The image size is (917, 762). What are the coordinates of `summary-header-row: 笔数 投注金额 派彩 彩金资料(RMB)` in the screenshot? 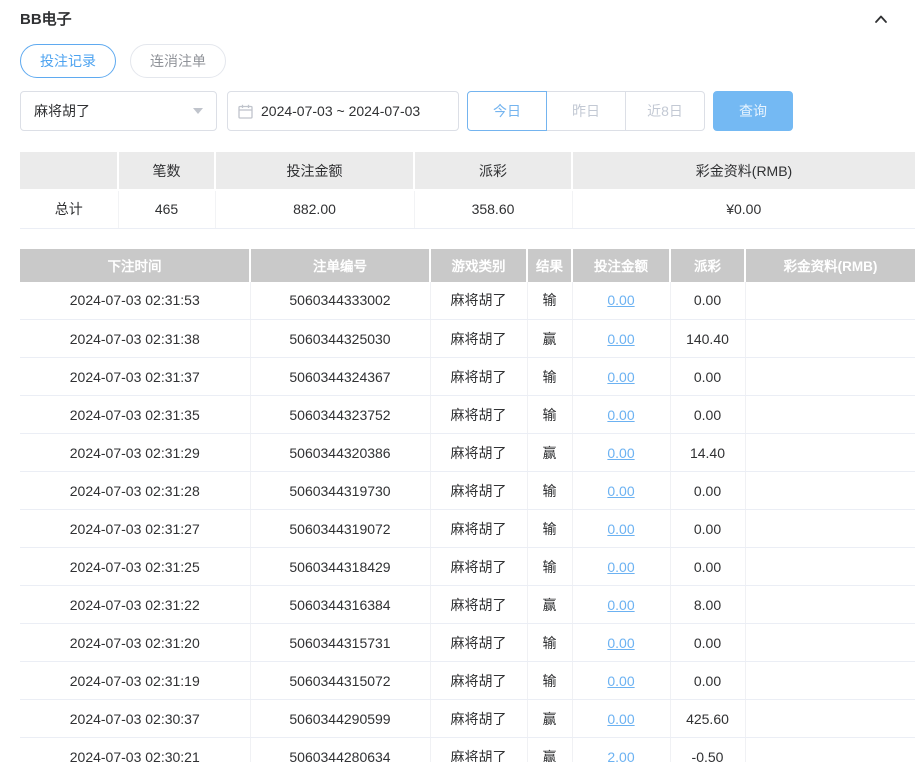 It's located at (467, 171).